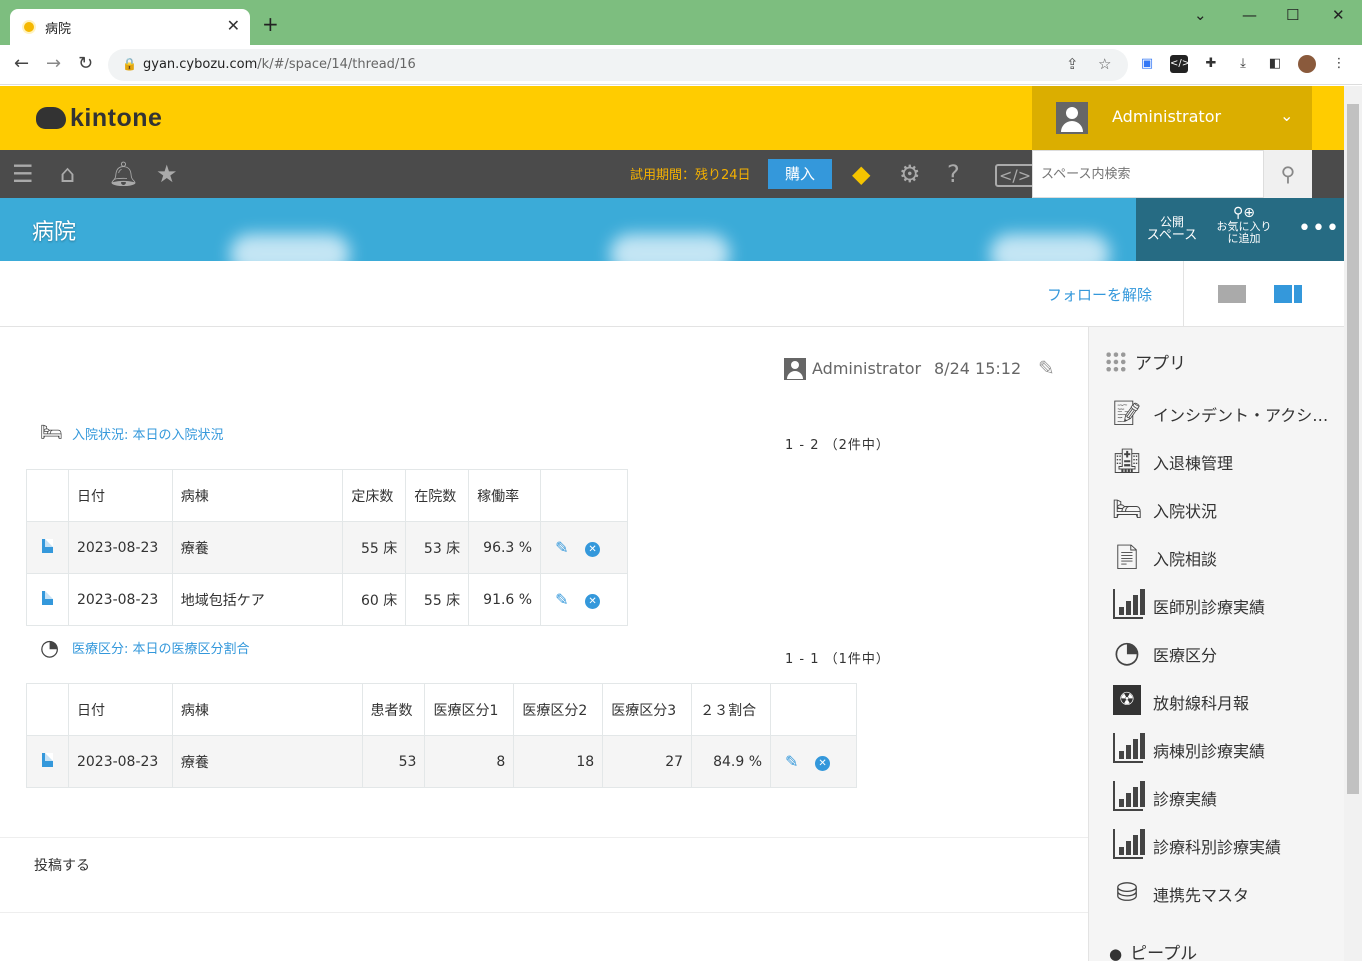 The height and width of the screenshot is (961, 1362). I want to click on post-button-label: 投稿する, so click(62, 865).